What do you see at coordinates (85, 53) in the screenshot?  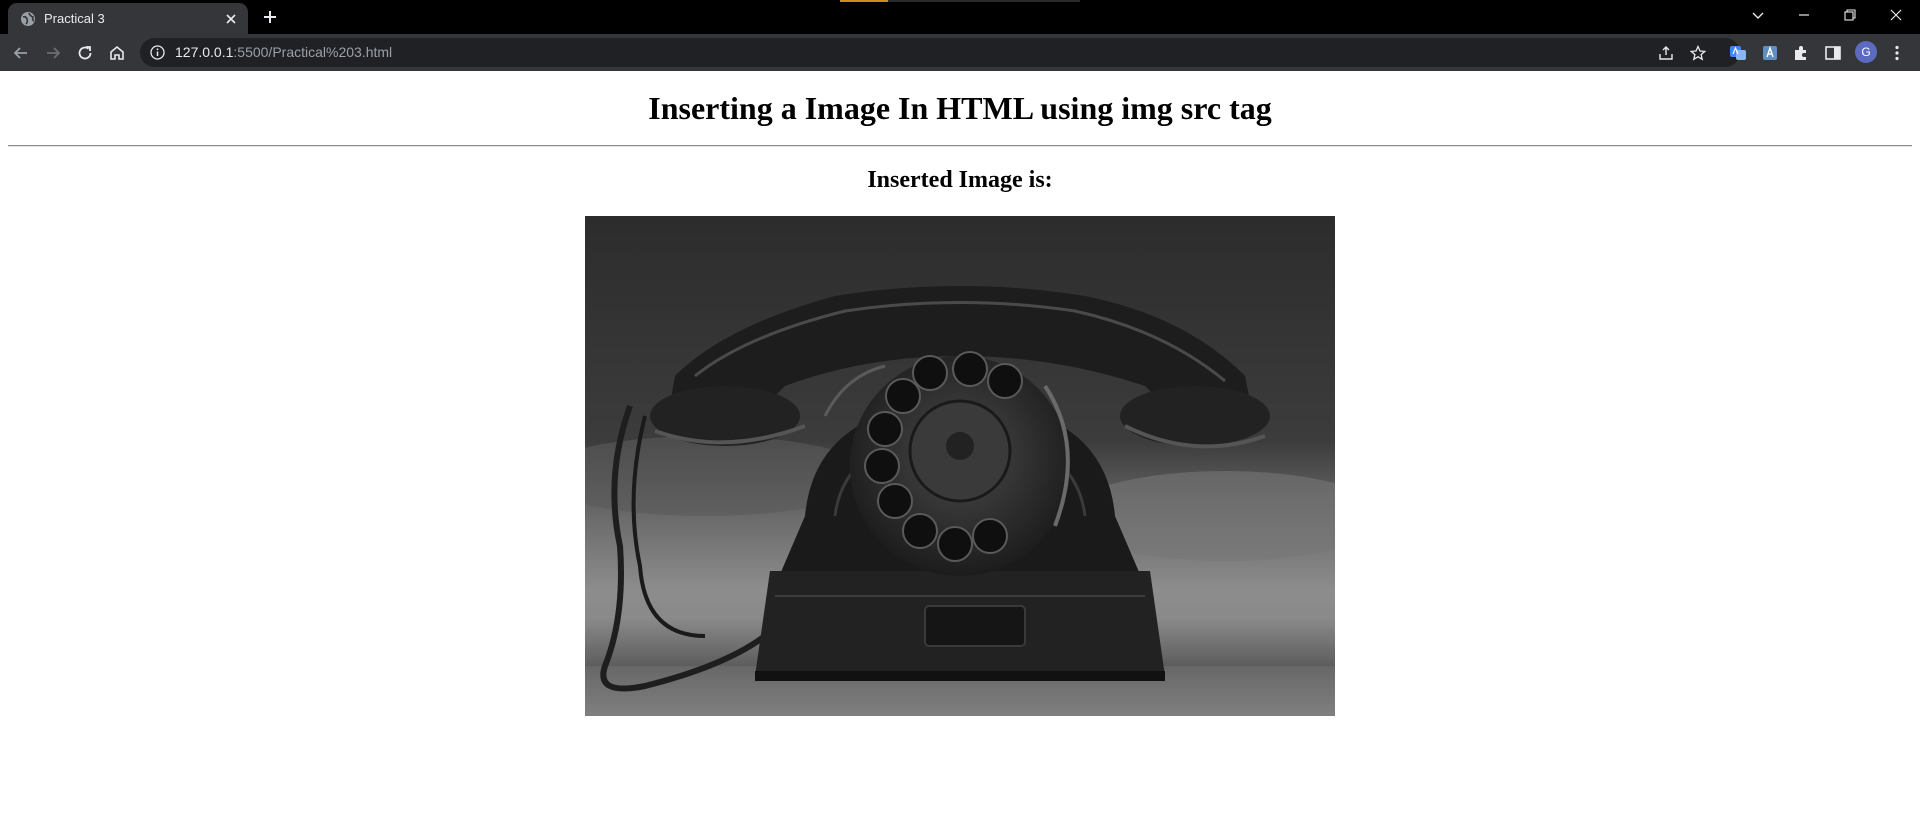 I see `reload-icon` at bounding box center [85, 53].